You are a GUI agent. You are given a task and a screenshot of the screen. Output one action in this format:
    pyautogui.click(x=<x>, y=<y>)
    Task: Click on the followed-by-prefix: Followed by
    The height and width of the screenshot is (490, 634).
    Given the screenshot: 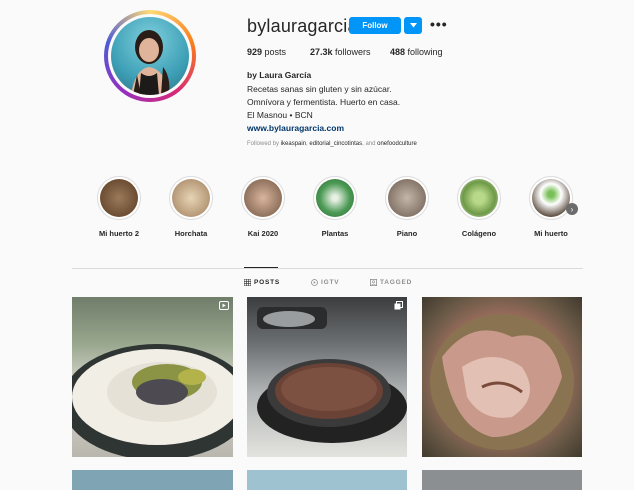 What is the action you would take?
    pyautogui.click(x=263, y=144)
    